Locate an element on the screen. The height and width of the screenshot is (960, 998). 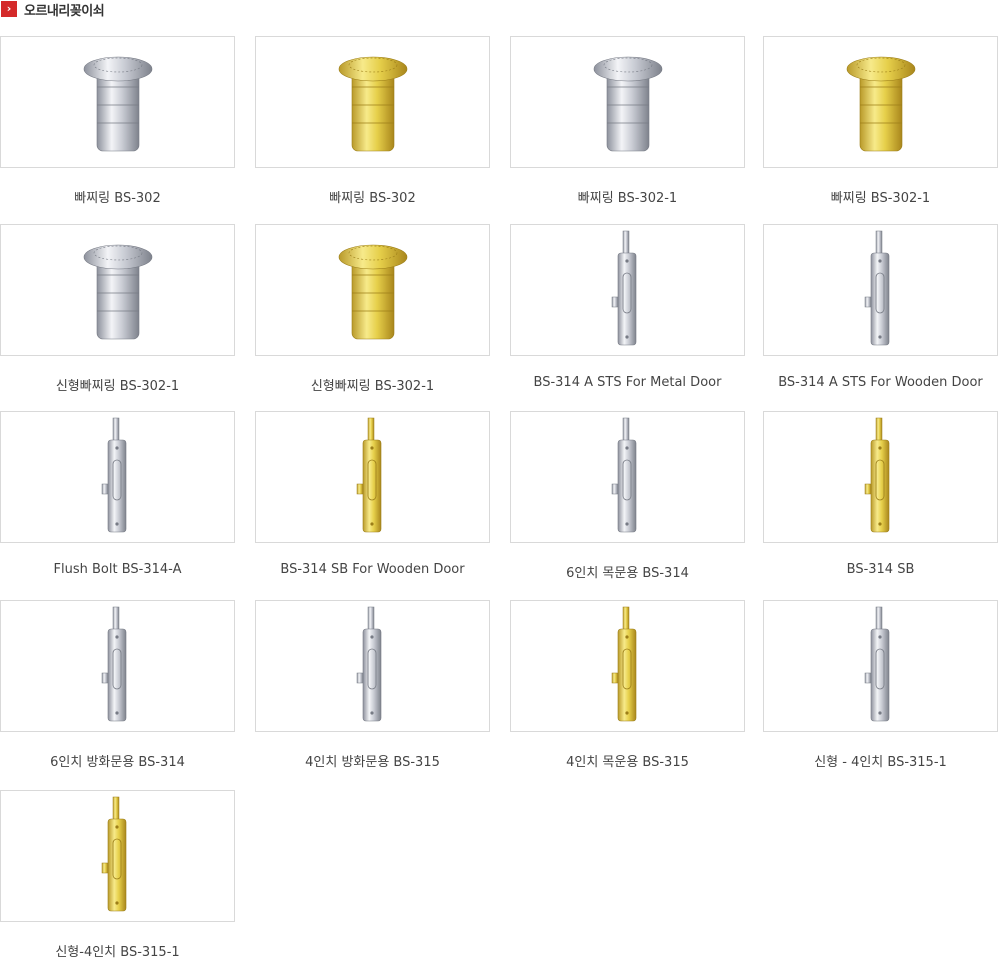
product-card: 4인치 목운용 BS-315 is located at coordinates (627, 685).